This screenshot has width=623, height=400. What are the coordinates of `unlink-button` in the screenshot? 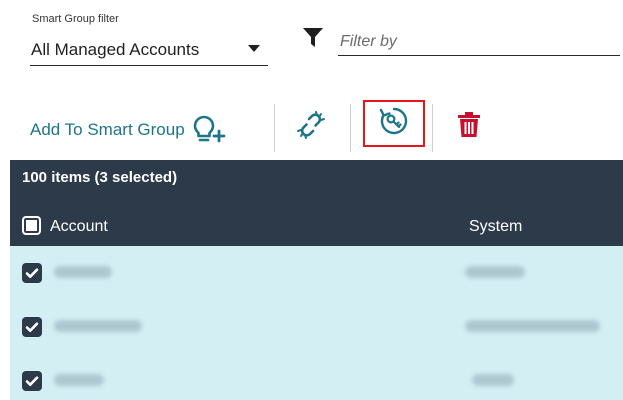 It's located at (311, 127).